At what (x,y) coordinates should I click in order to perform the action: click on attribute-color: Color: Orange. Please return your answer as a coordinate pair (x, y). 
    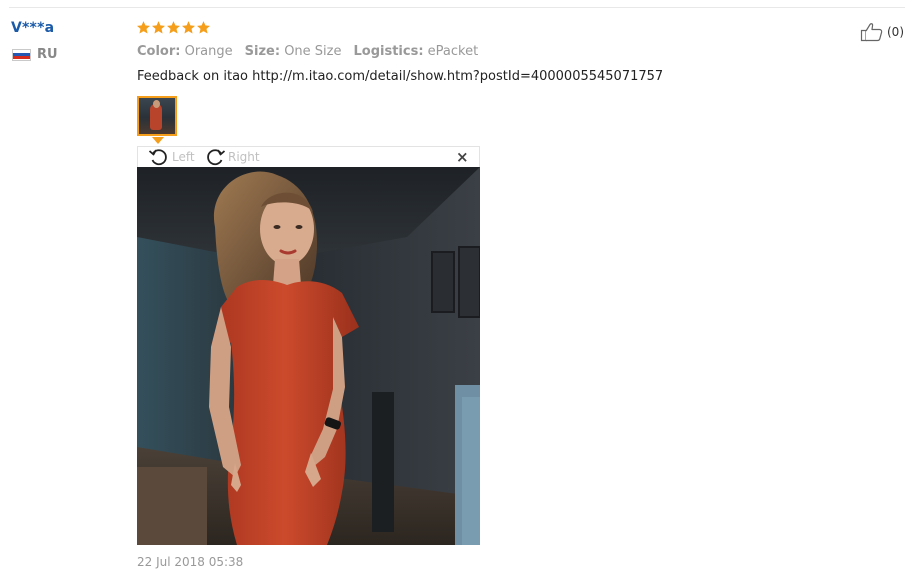
    Looking at the image, I should click on (185, 51).